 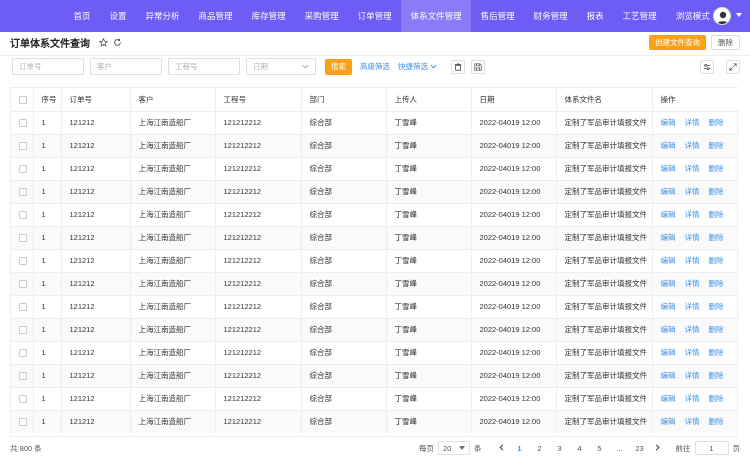 What do you see at coordinates (48, 66) in the screenshot?
I see `order-number-input: 订单号` at bounding box center [48, 66].